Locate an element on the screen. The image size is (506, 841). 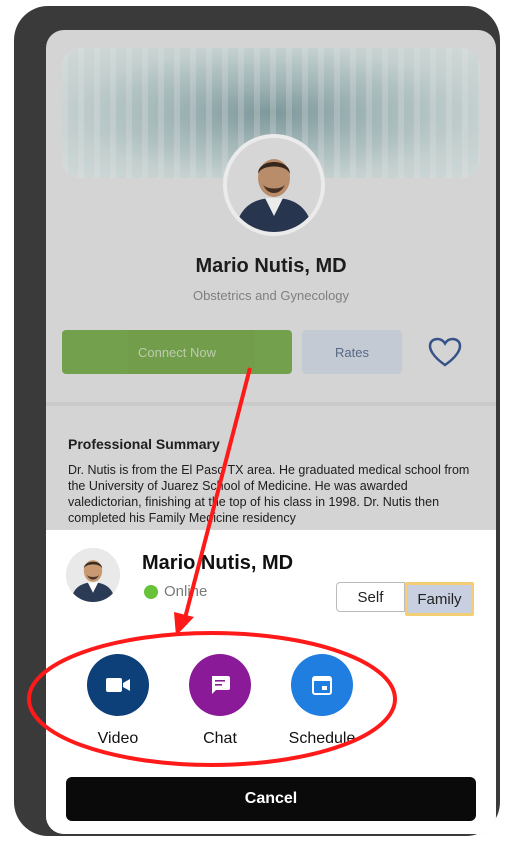
doctor-avatar-small is located at coordinates (93, 575).